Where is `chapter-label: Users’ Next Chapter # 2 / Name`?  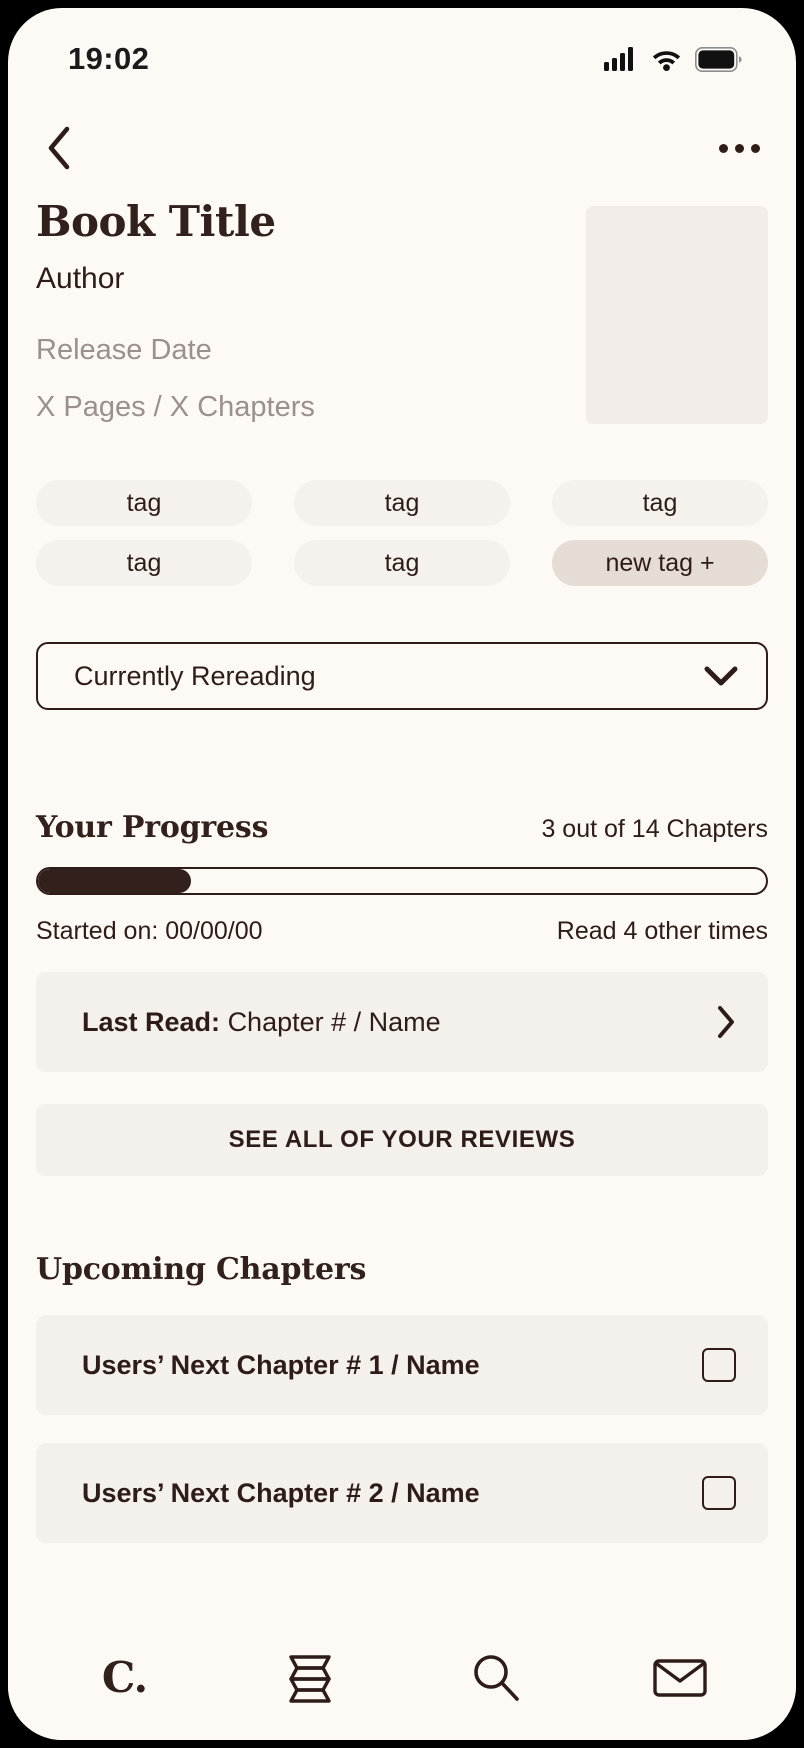 chapter-label: Users’ Next Chapter # 2 / Name is located at coordinates (281, 1492).